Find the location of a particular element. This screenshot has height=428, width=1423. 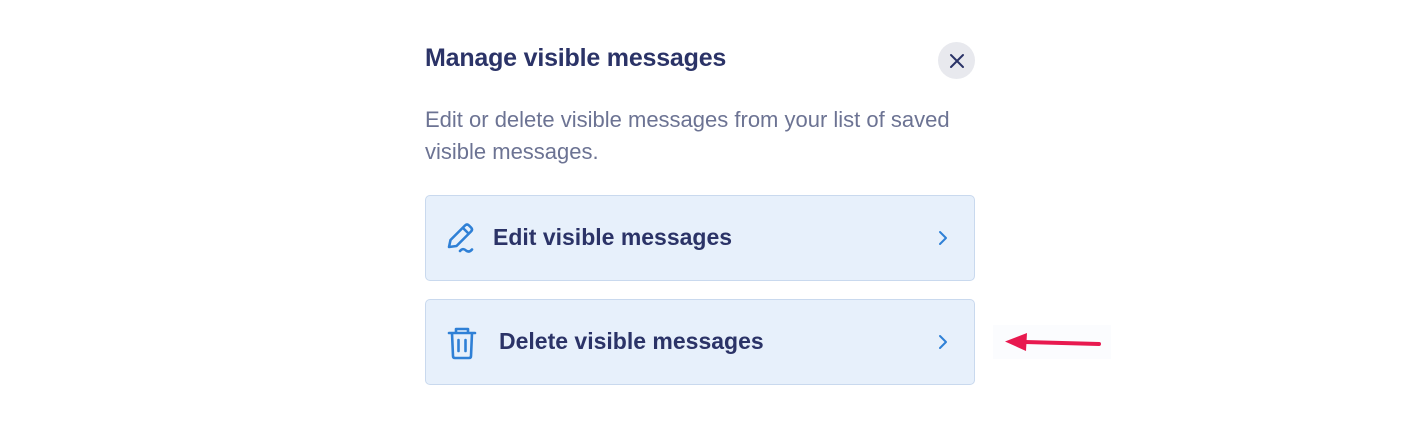

dialog-title: Manage visible messages is located at coordinates (576, 58).